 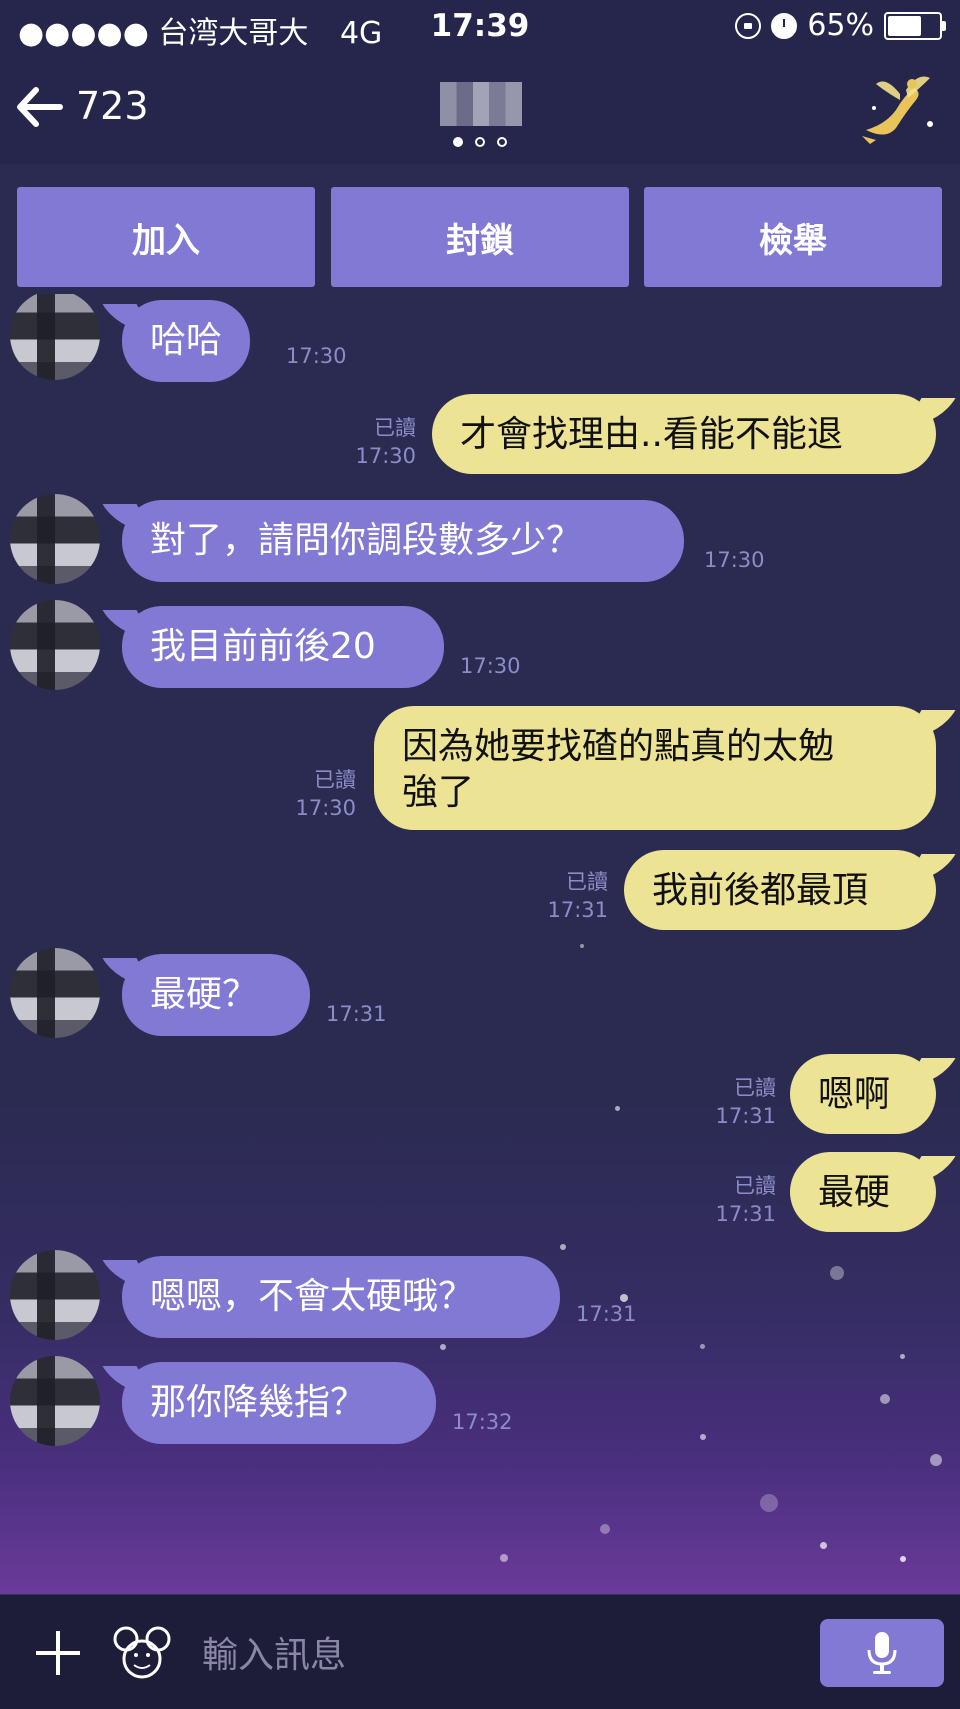 I want to click on status-right-group: 65%, so click(x=840, y=25).